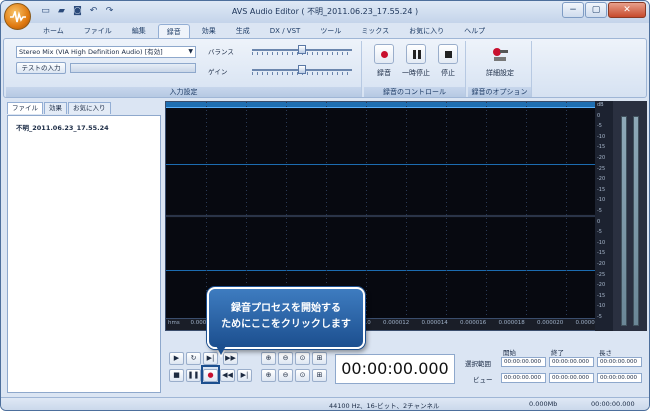 This screenshot has height=411, width=650. Describe the element at coordinates (474, 31) in the screenshot. I see `tab-help: ヘルプ` at that location.